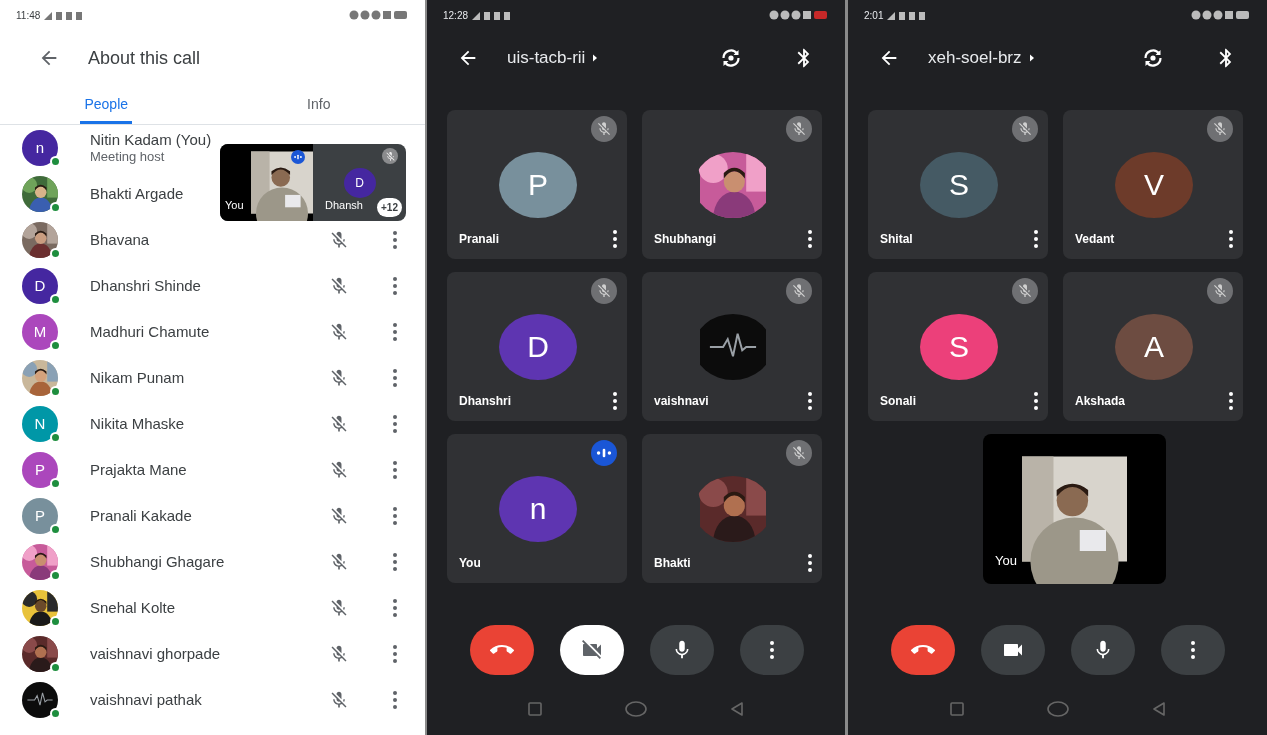 The height and width of the screenshot is (735, 1267). Describe the element at coordinates (137, 377) in the screenshot. I see `participant-name: Nikam Punam` at that location.